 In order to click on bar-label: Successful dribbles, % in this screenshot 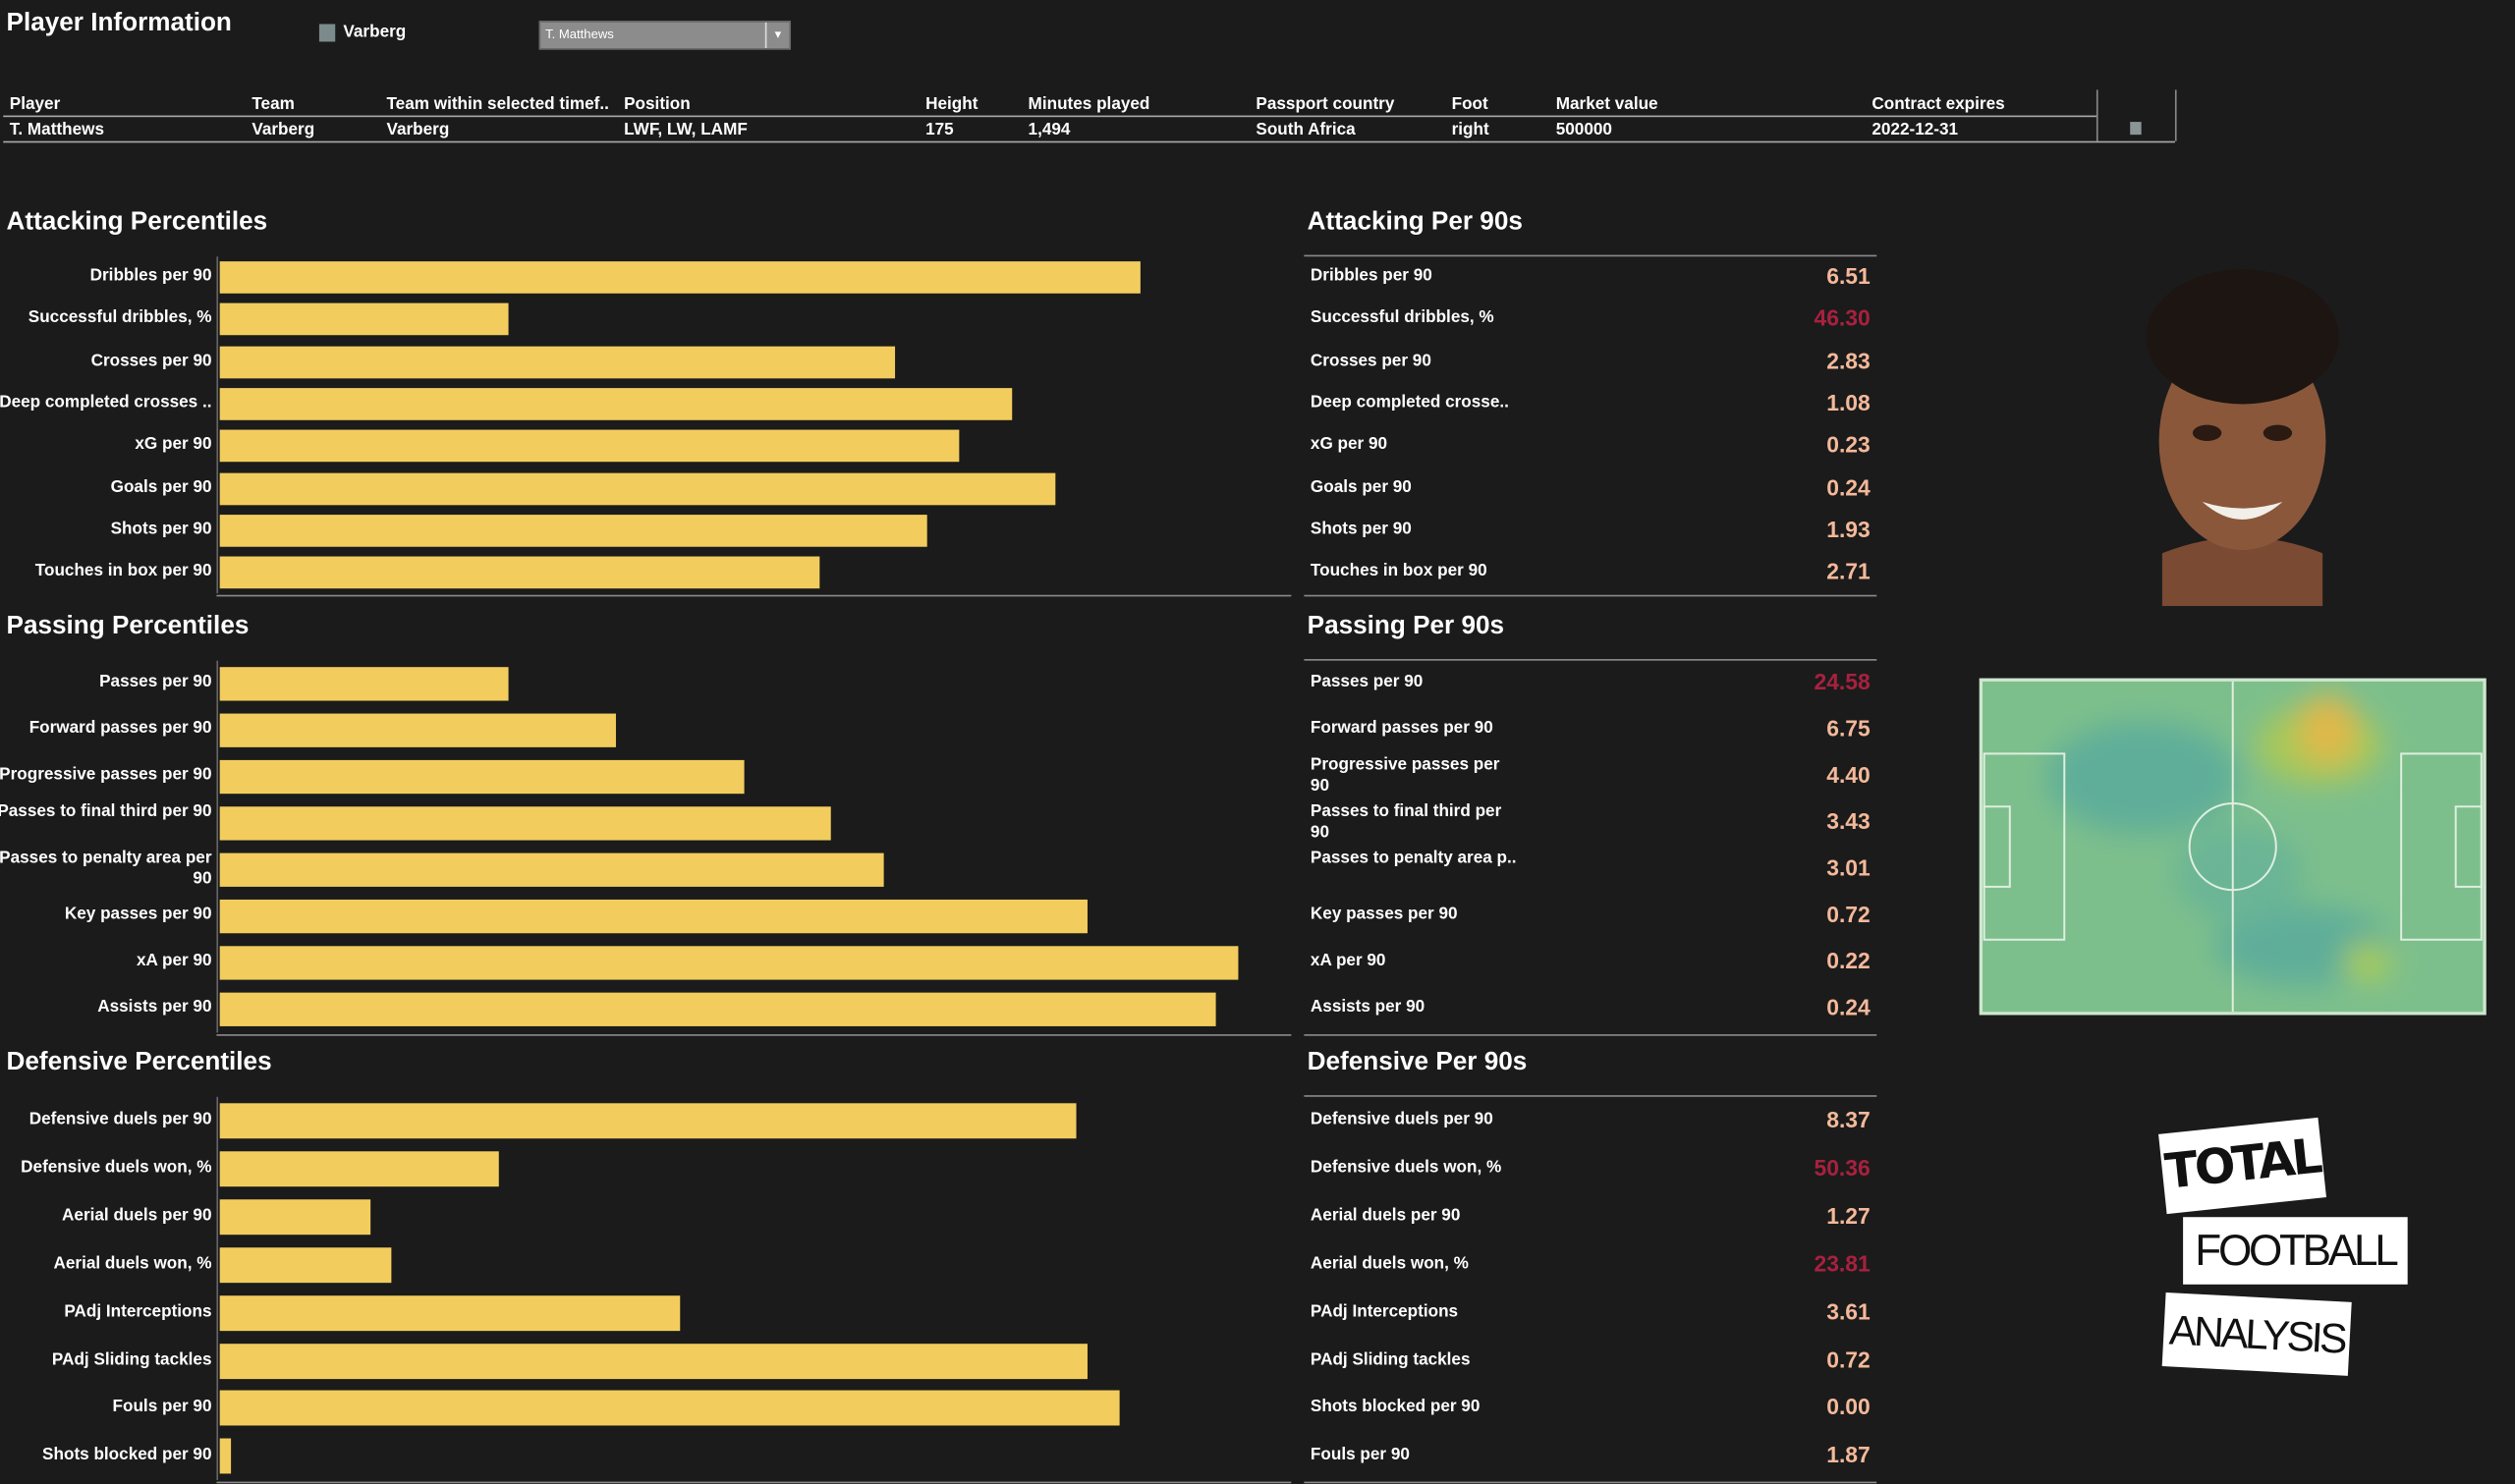, I will do `click(120, 317)`.